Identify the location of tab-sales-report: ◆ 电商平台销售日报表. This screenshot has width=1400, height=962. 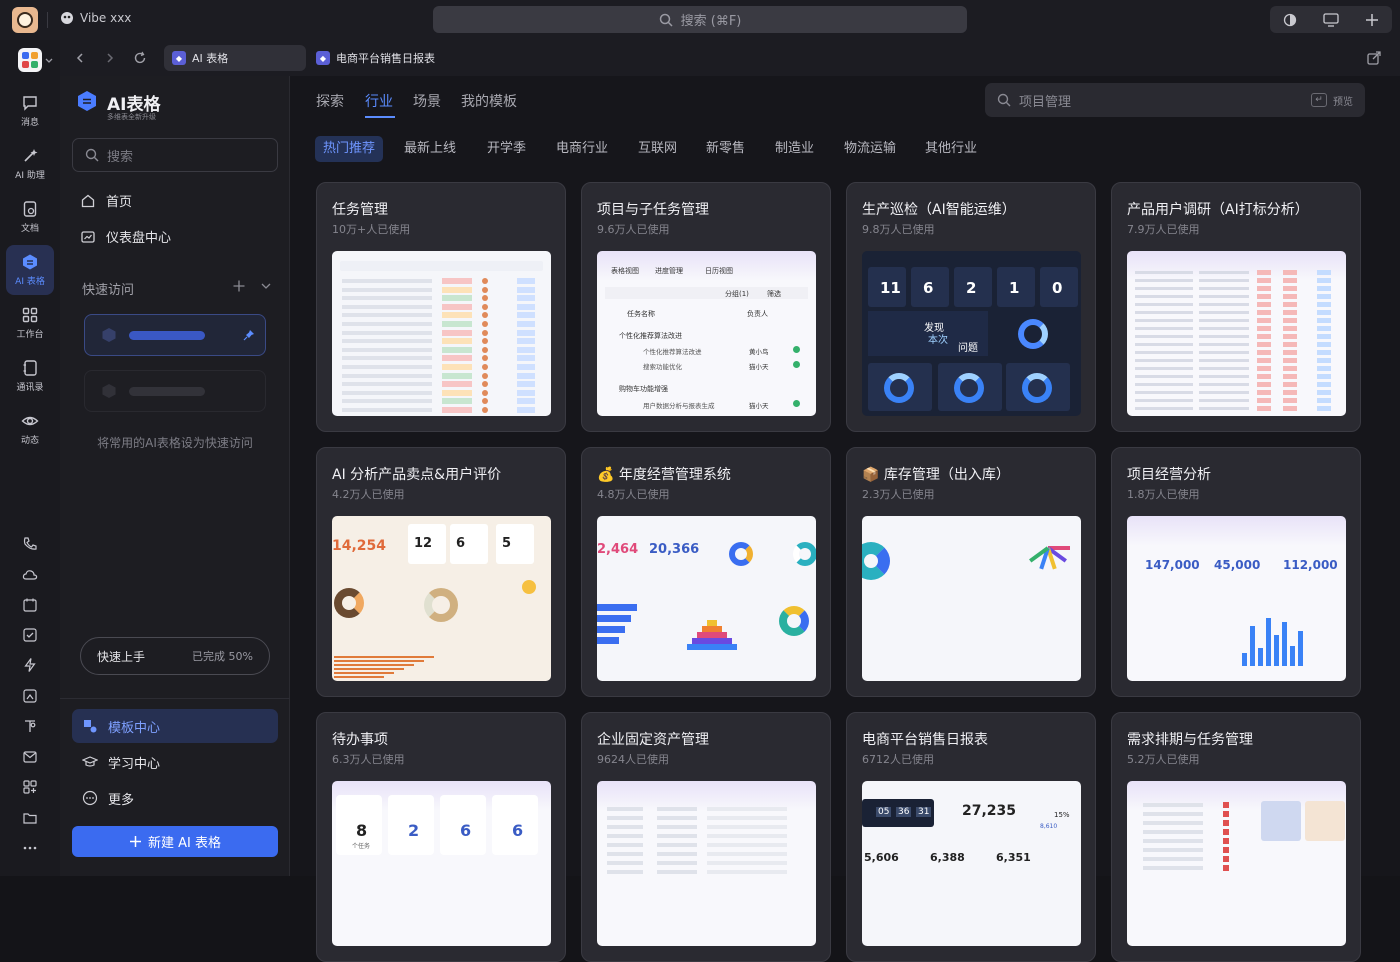
(375, 58).